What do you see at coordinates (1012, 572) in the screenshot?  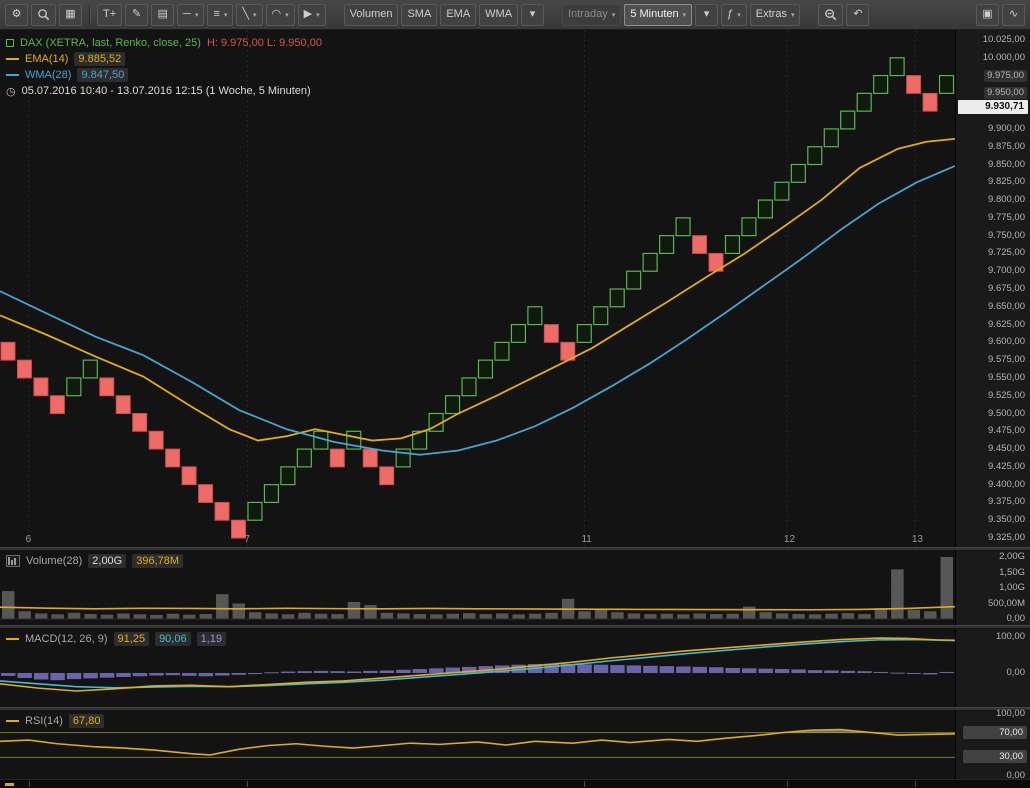 I see `volume-tick: 1,50G` at bounding box center [1012, 572].